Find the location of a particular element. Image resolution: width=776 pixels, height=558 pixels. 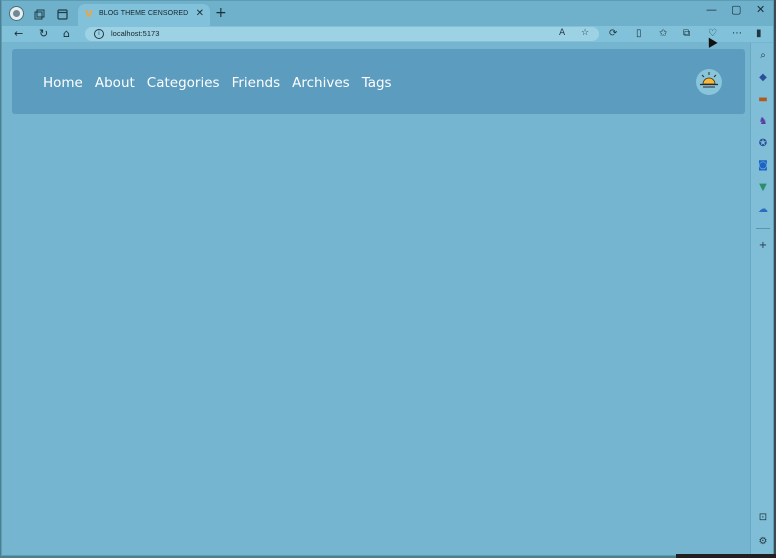

nav-home: Home is located at coordinates (63, 83).